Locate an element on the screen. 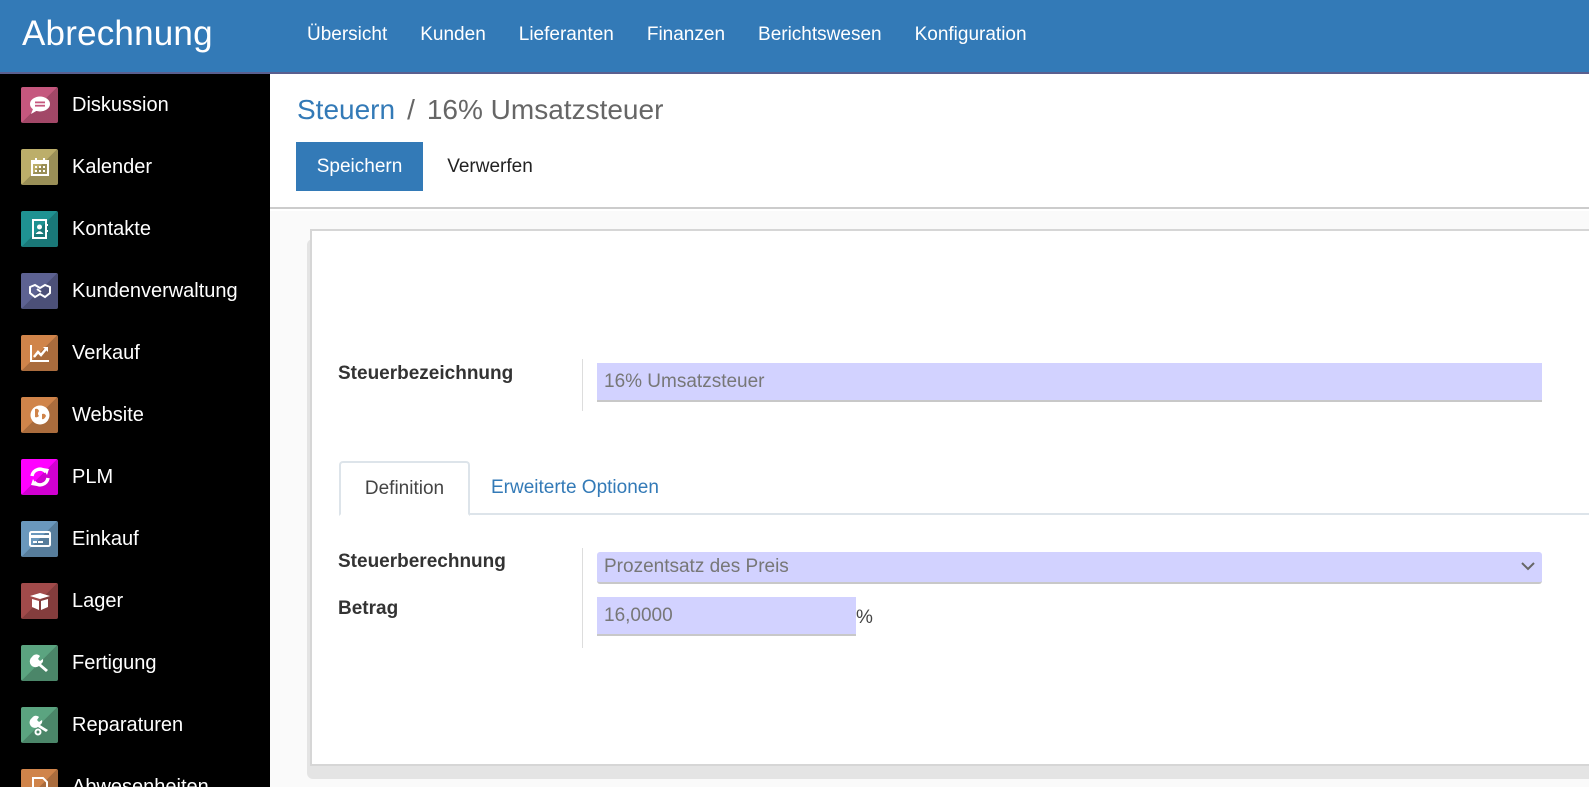  tax-computation-label: Steuerberechnung is located at coordinates (422, 561).